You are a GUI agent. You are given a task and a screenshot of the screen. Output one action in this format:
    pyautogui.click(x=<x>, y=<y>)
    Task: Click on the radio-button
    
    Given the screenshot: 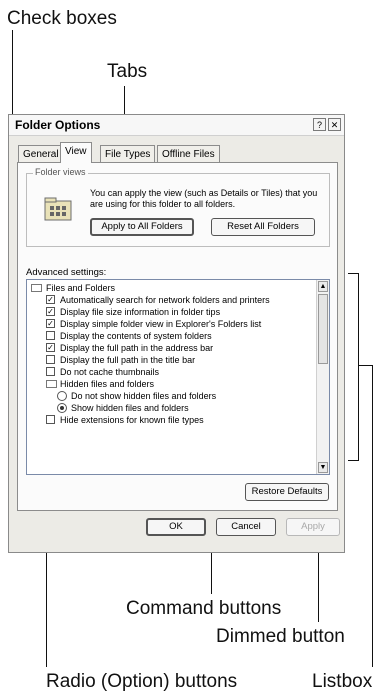 What is the action you would take?
    pyautogui.click(x=62, y=396)
    